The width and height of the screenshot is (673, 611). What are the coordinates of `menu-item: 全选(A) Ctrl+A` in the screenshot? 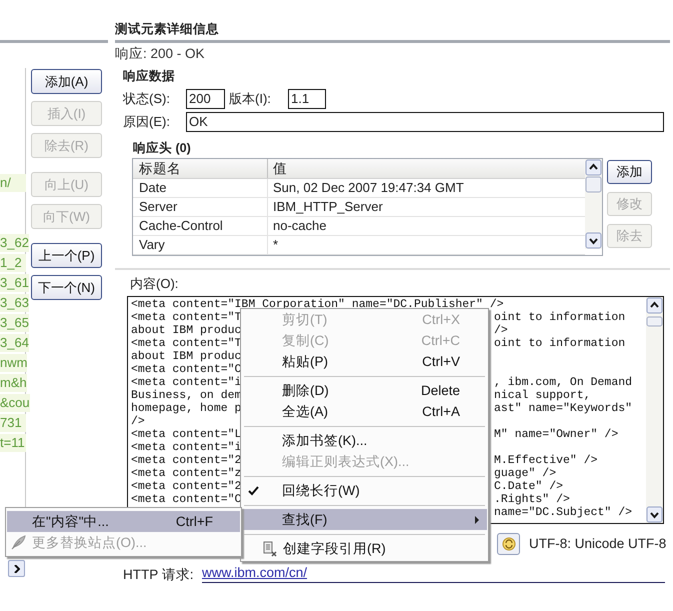 It's located at (364, 411).